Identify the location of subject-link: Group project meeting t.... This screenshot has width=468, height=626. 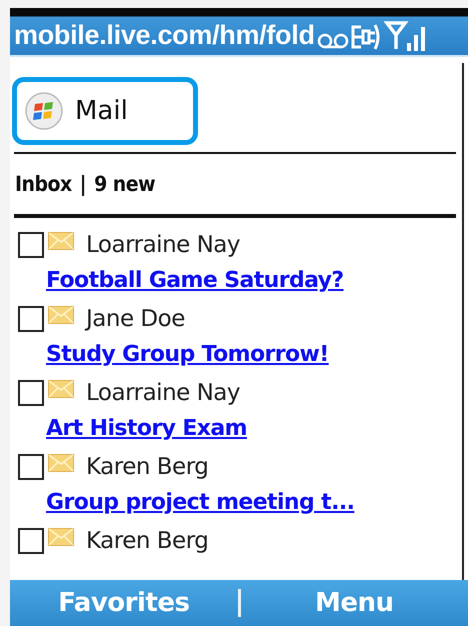
(200, 504).